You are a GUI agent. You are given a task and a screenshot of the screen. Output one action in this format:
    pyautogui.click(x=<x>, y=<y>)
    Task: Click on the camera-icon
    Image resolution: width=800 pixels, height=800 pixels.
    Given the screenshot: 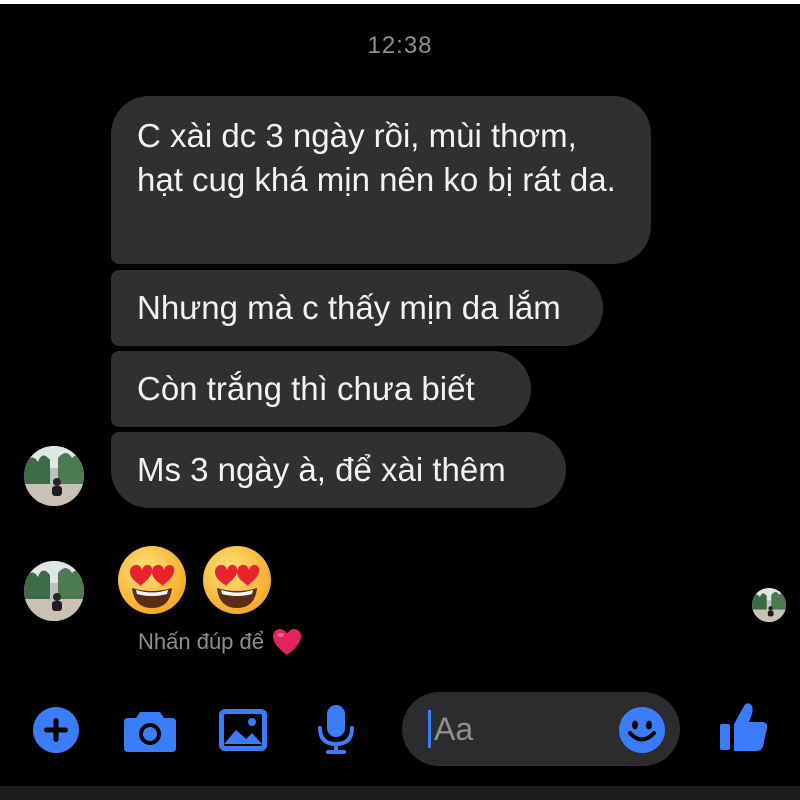 What is the action you would take?
    pyautogui.click(x=150, y=733)
    